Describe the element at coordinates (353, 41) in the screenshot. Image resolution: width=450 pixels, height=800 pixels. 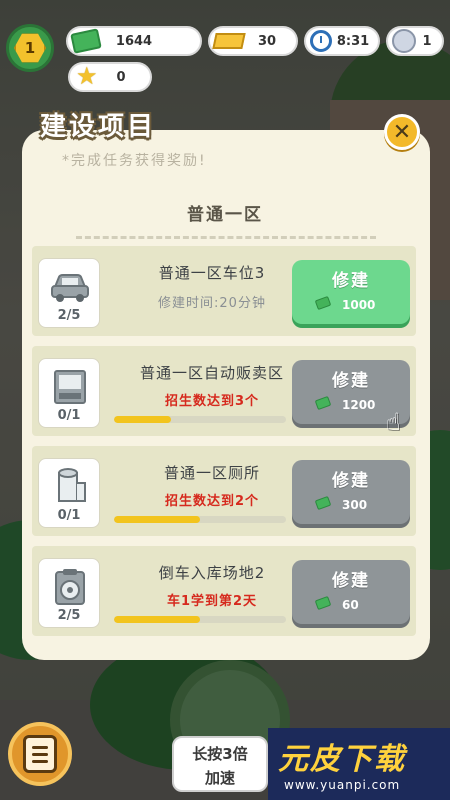
I see `time-value: 8:31` at that location.